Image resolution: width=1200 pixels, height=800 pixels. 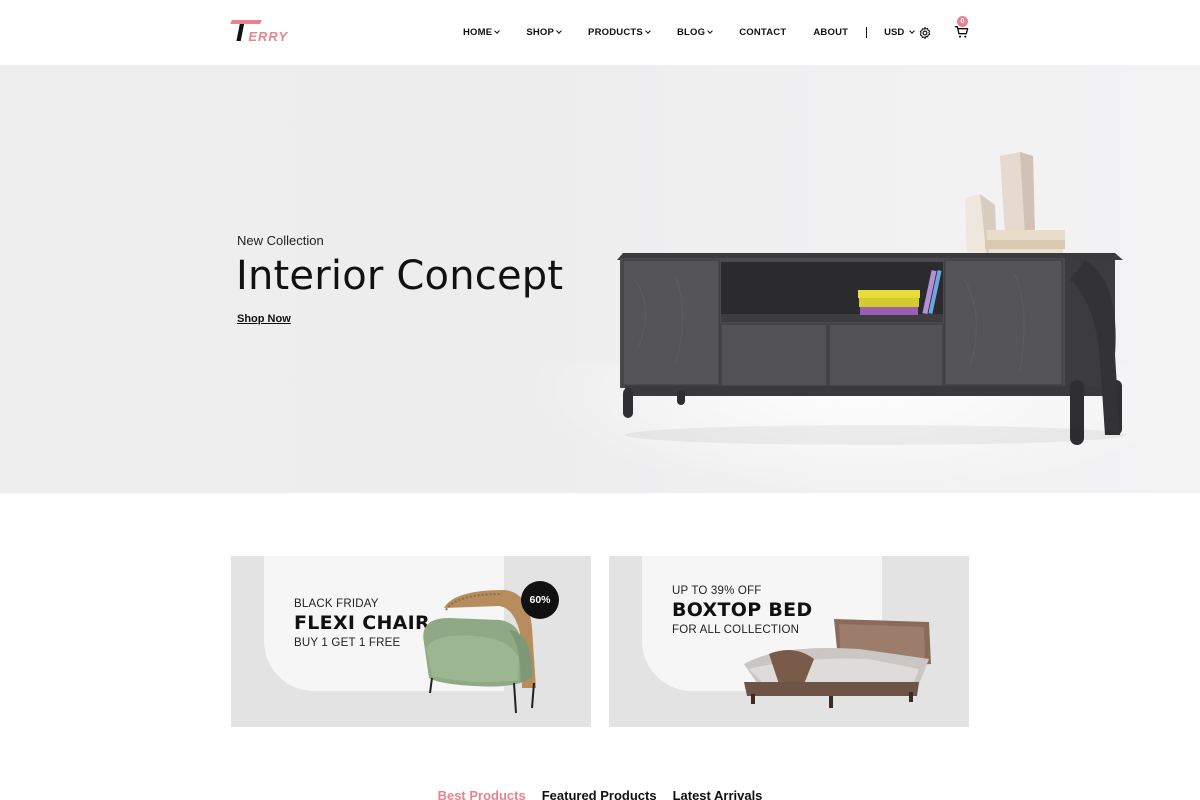 What do you see at coordinates (482, 794) in the screenshot?
I see `tab-best-products: Best Products` at bounding box center [482, 794].